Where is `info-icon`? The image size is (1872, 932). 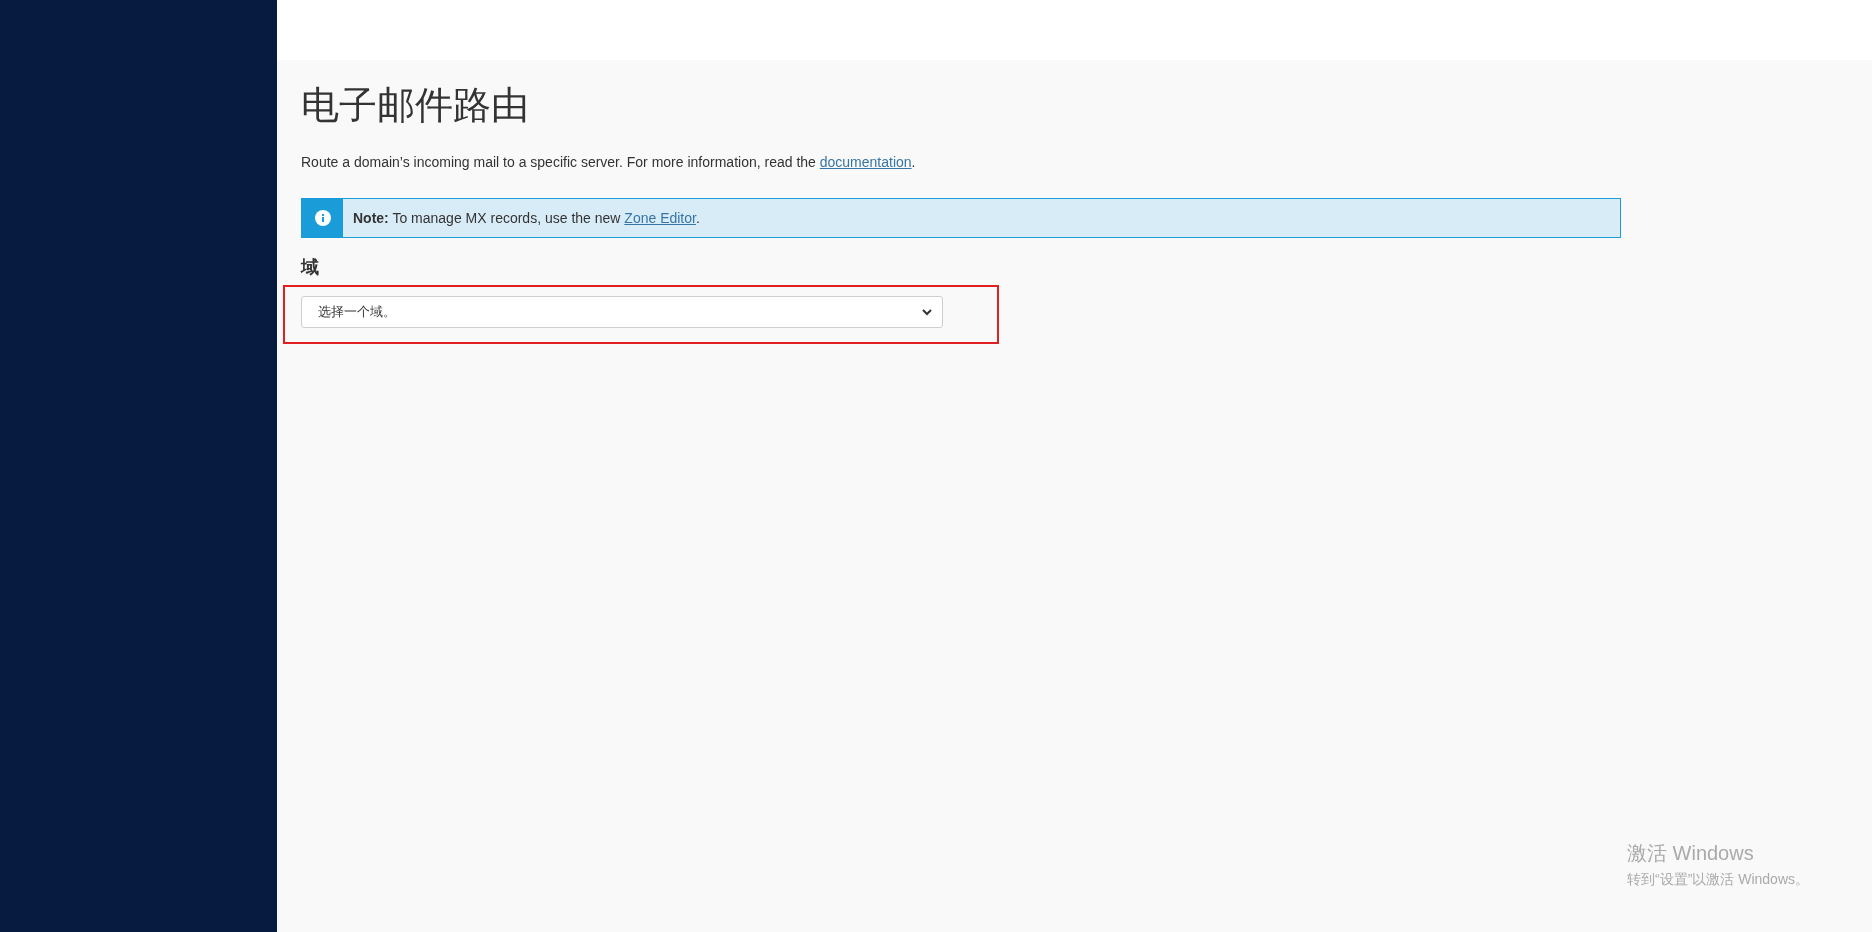
info-icon is located at coordinates (322, 218).